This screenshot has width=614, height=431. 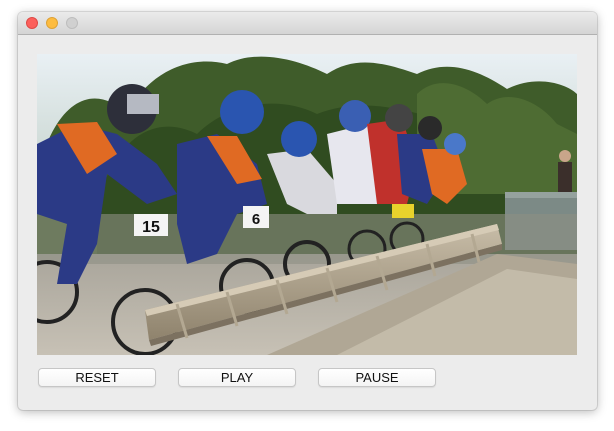 What do you see at coordinates (377, 377) in the screenshot?
I see `pause-button: PAUSE` at bounding box center [377, 377].